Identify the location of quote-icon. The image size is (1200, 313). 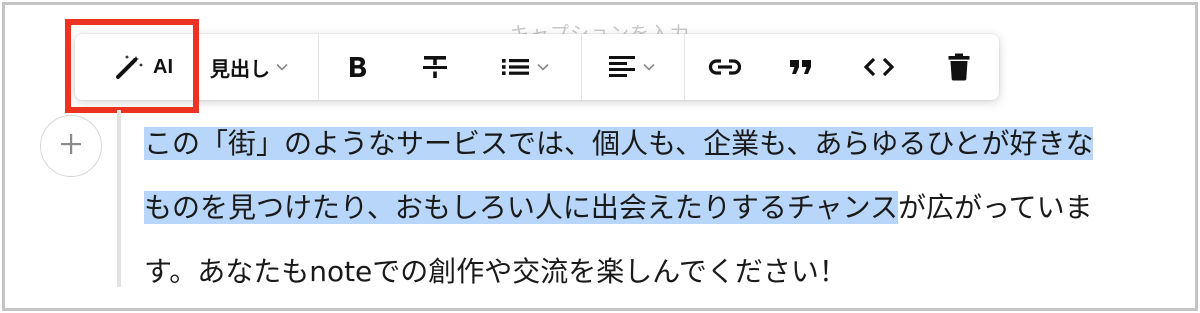
(801, 67).